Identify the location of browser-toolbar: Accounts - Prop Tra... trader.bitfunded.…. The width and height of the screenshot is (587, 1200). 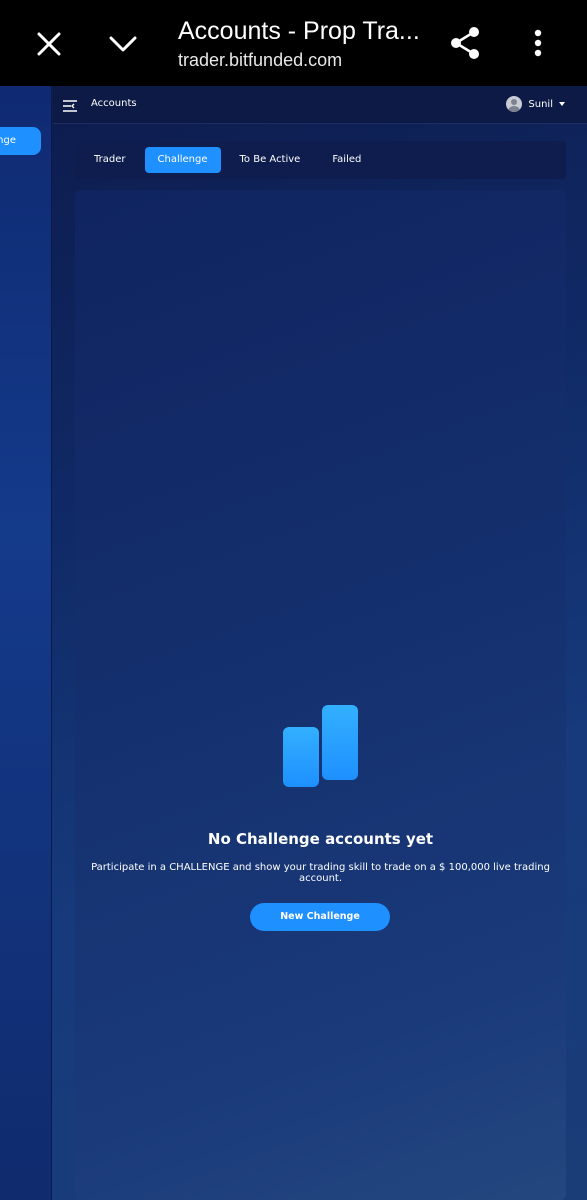
(293, 43).